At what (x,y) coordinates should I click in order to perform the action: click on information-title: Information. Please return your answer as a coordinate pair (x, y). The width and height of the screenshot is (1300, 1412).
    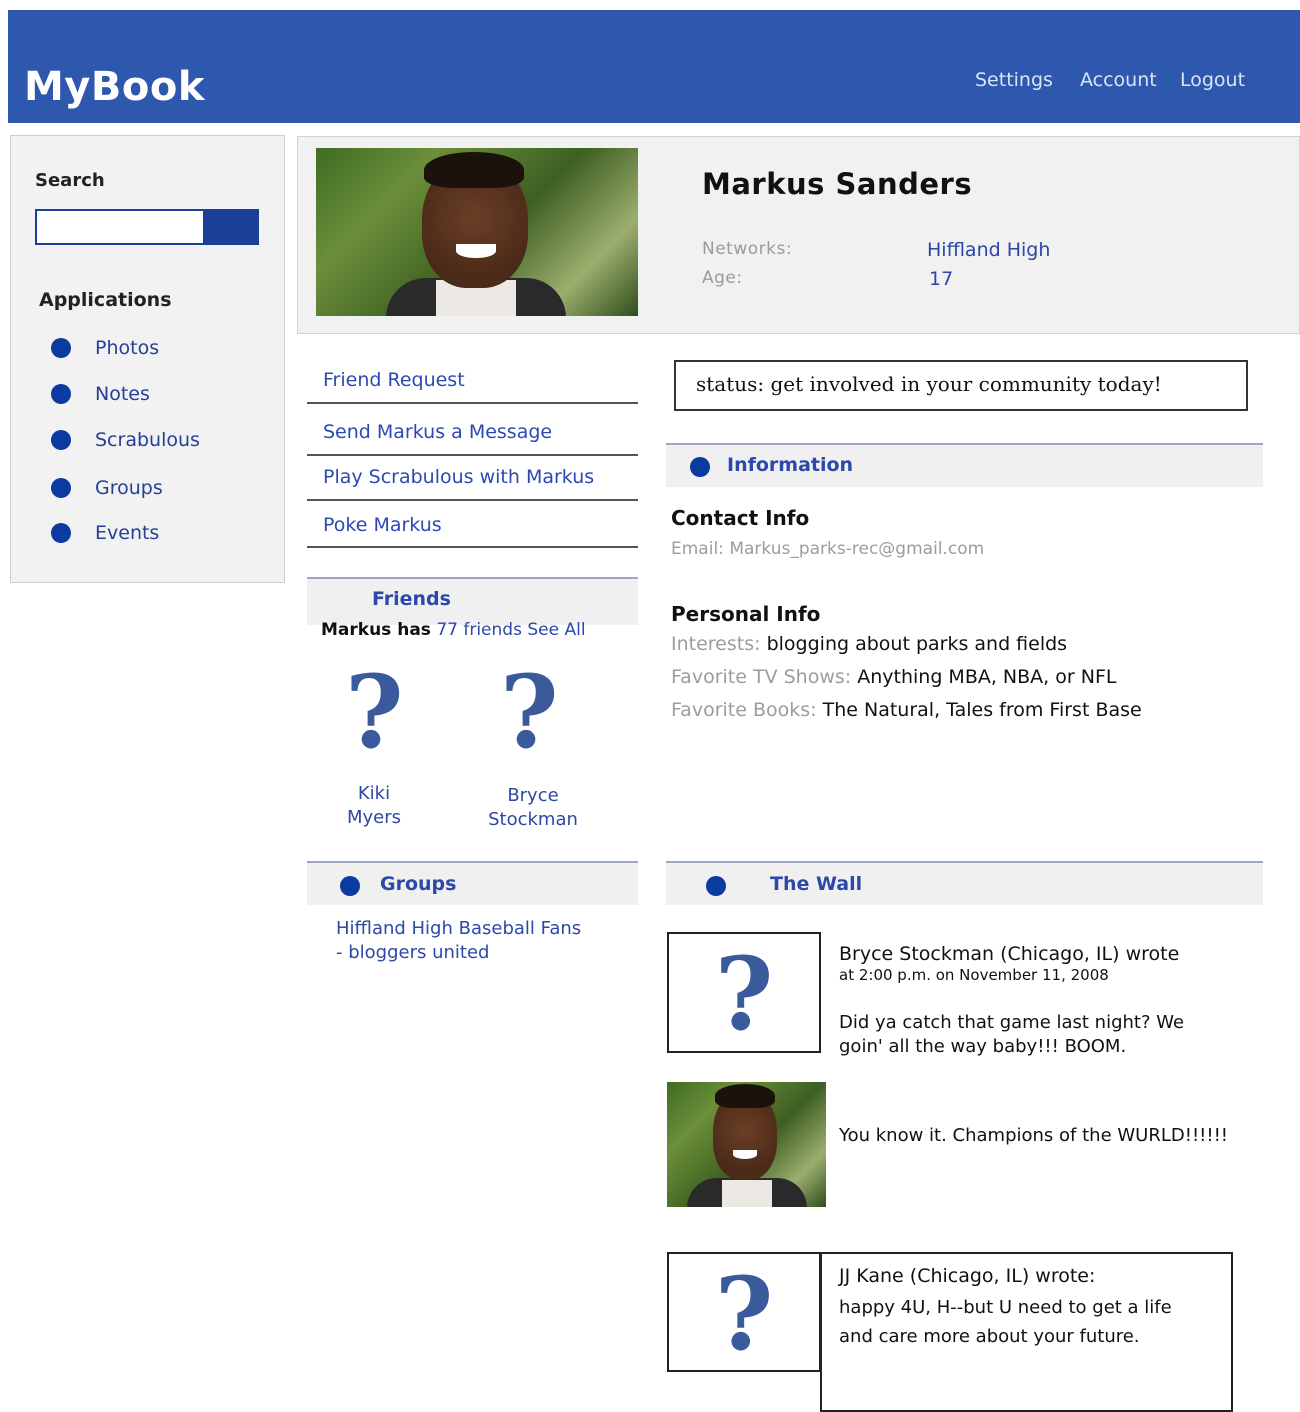
    Looking at the image, I should click on (790, 465).